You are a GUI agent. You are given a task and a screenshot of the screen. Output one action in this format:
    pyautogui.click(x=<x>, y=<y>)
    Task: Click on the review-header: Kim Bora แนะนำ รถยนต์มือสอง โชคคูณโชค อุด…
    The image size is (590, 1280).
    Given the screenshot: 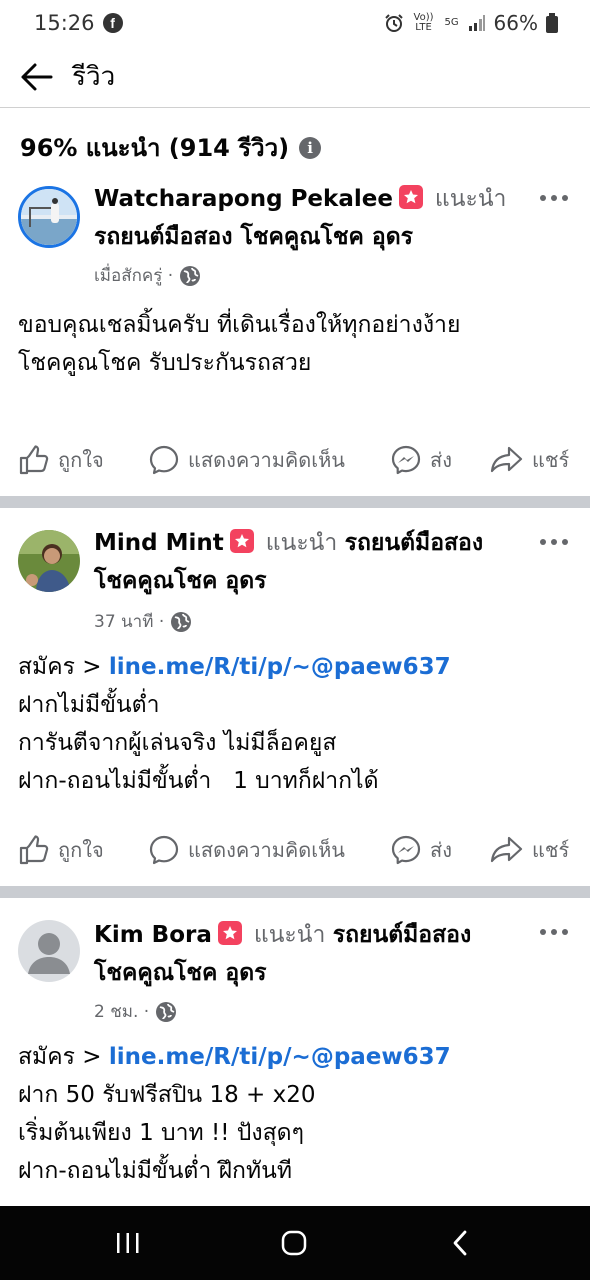 What is the action you would take?
    pyautogui.click(x=314, y=954)
    